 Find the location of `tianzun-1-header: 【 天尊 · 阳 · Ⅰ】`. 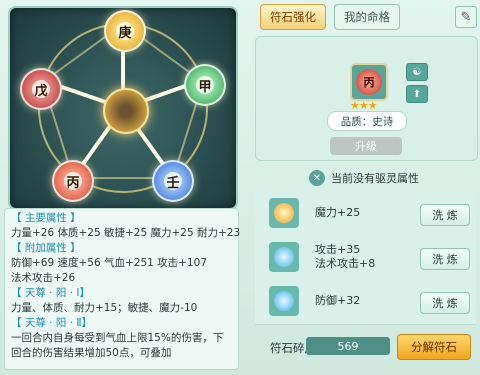

tianzun-1-header: 【 天尊 · 阳 · Ⅰ】 is located at coordinates (50, 293).